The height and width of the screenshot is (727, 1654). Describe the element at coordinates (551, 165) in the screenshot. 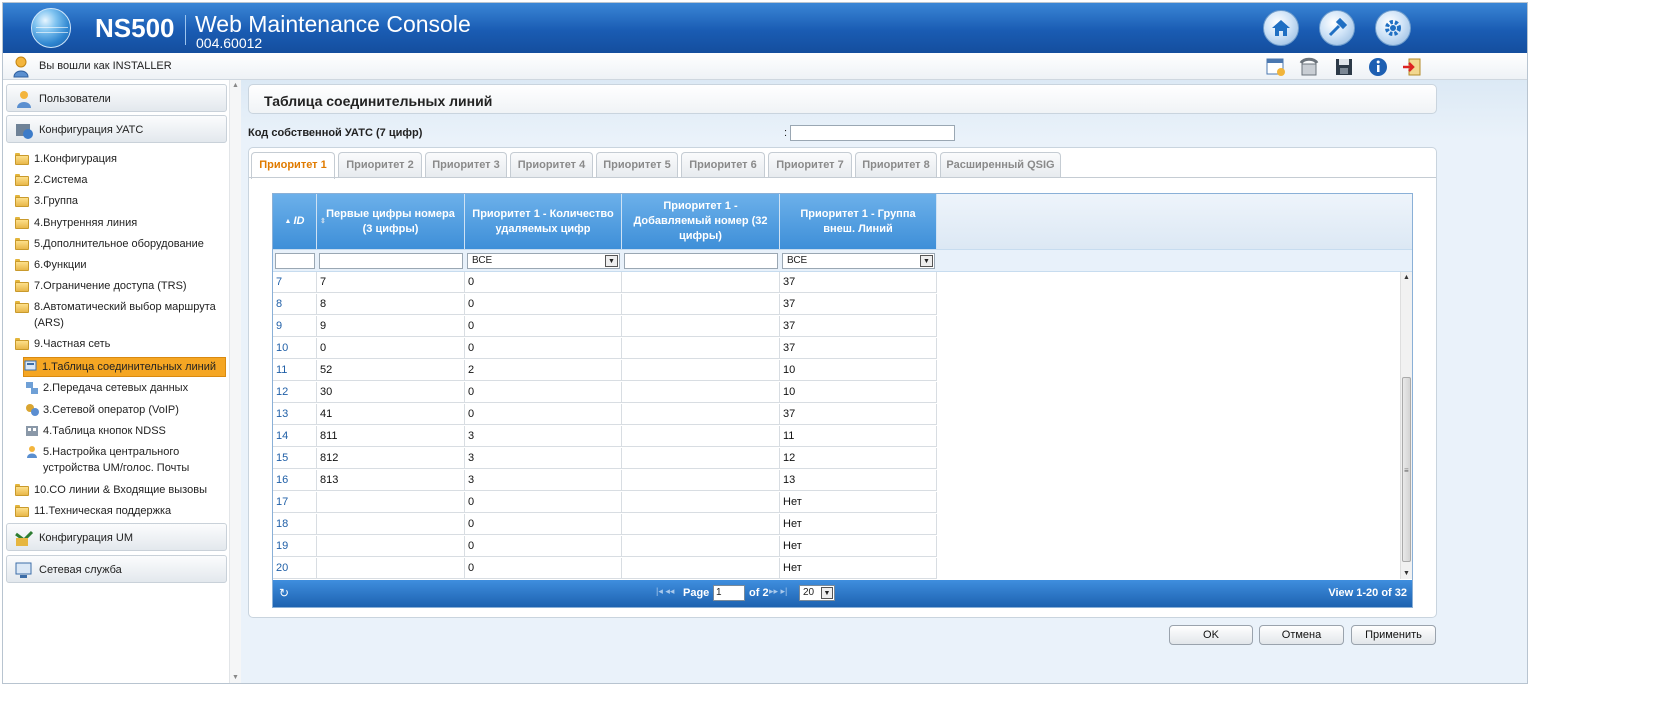

I see `tab-priority-4: Приоритет 4` at that location.